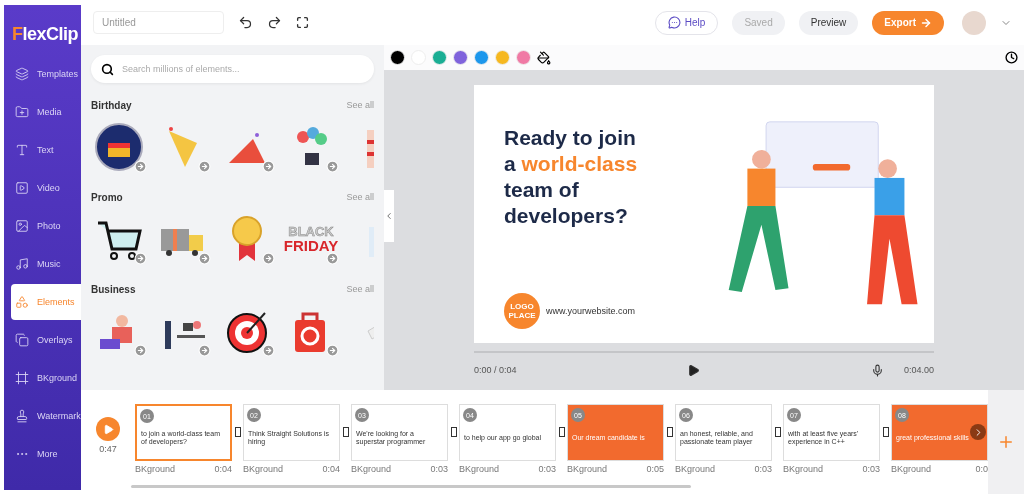 The image size is (1024, 494). I want to click on total-time: 0:47, so click(108, 449).